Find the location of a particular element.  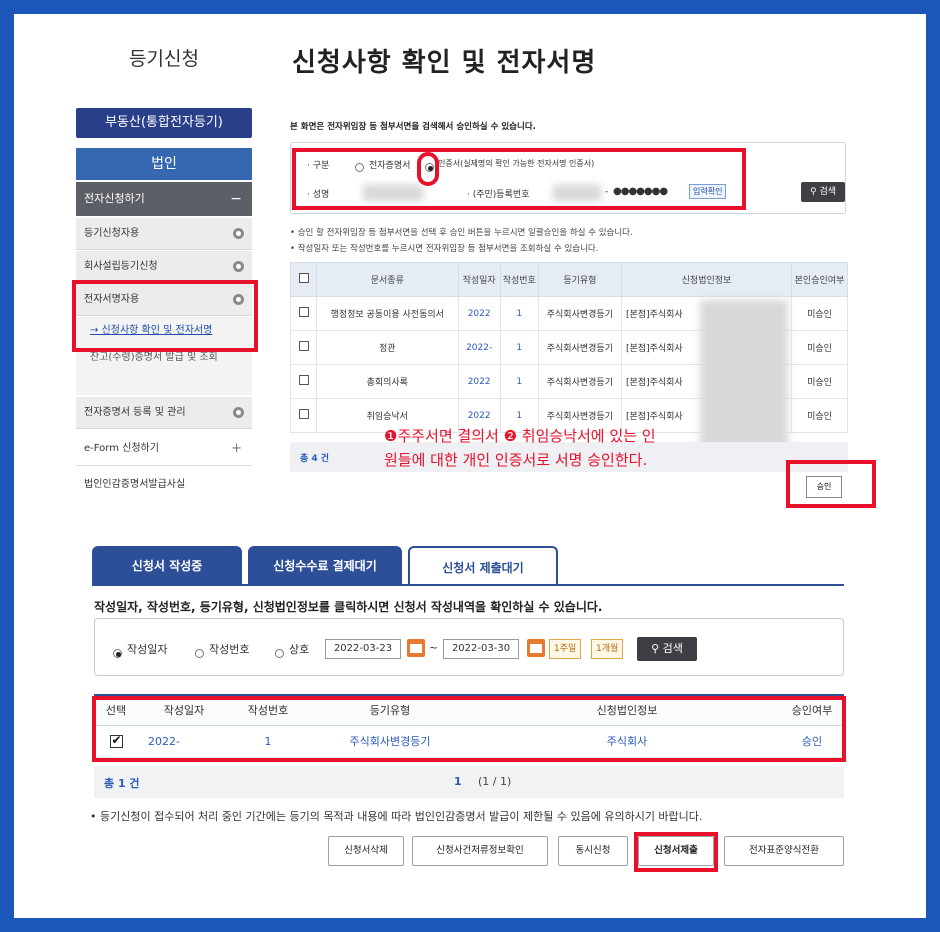

sidebar-item-applicant: 등기신청자용 is located at coordinates (164, 234).